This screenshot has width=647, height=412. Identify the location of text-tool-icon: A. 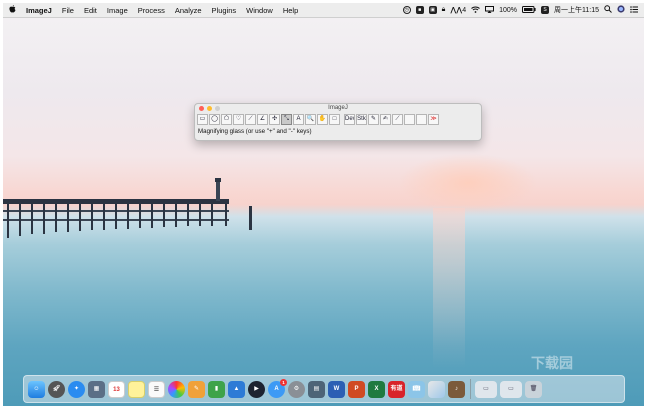
(298, 119).